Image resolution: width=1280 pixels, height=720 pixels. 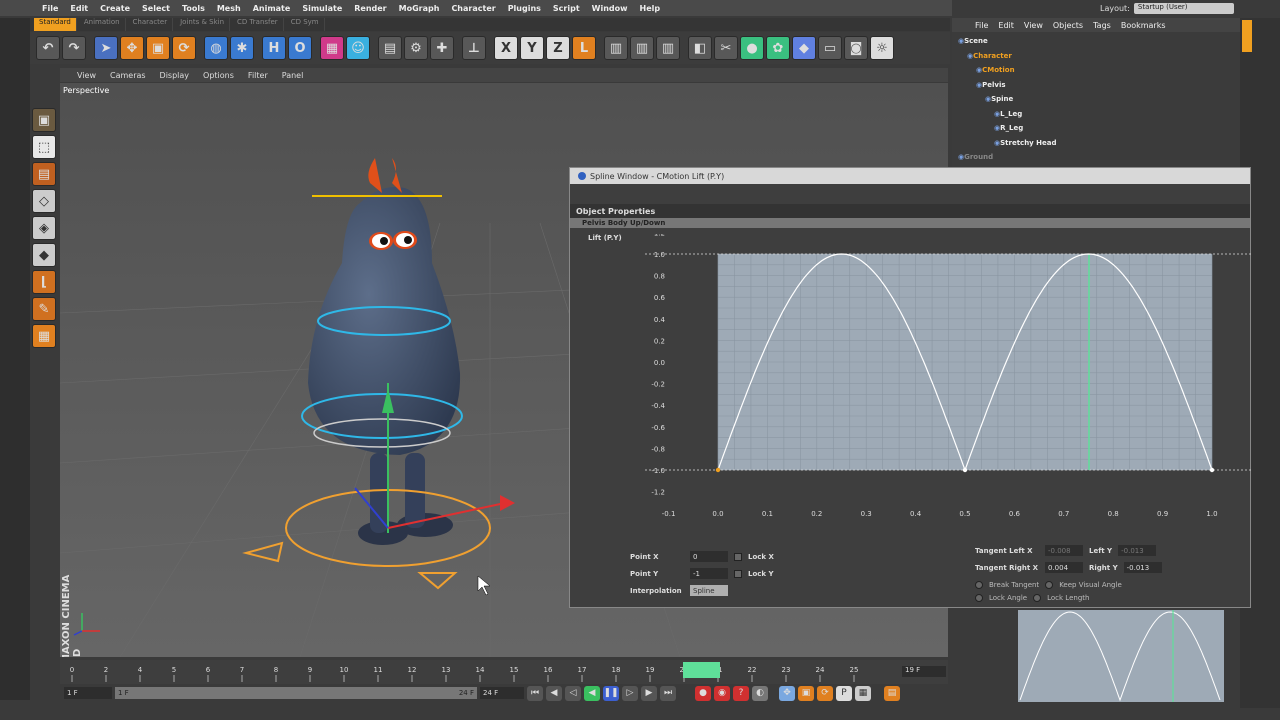 What do you see at coordinates (258, 24) in the screenshot?
I see `palette-tab: CD Transfer` at bounding box center [258, 24].